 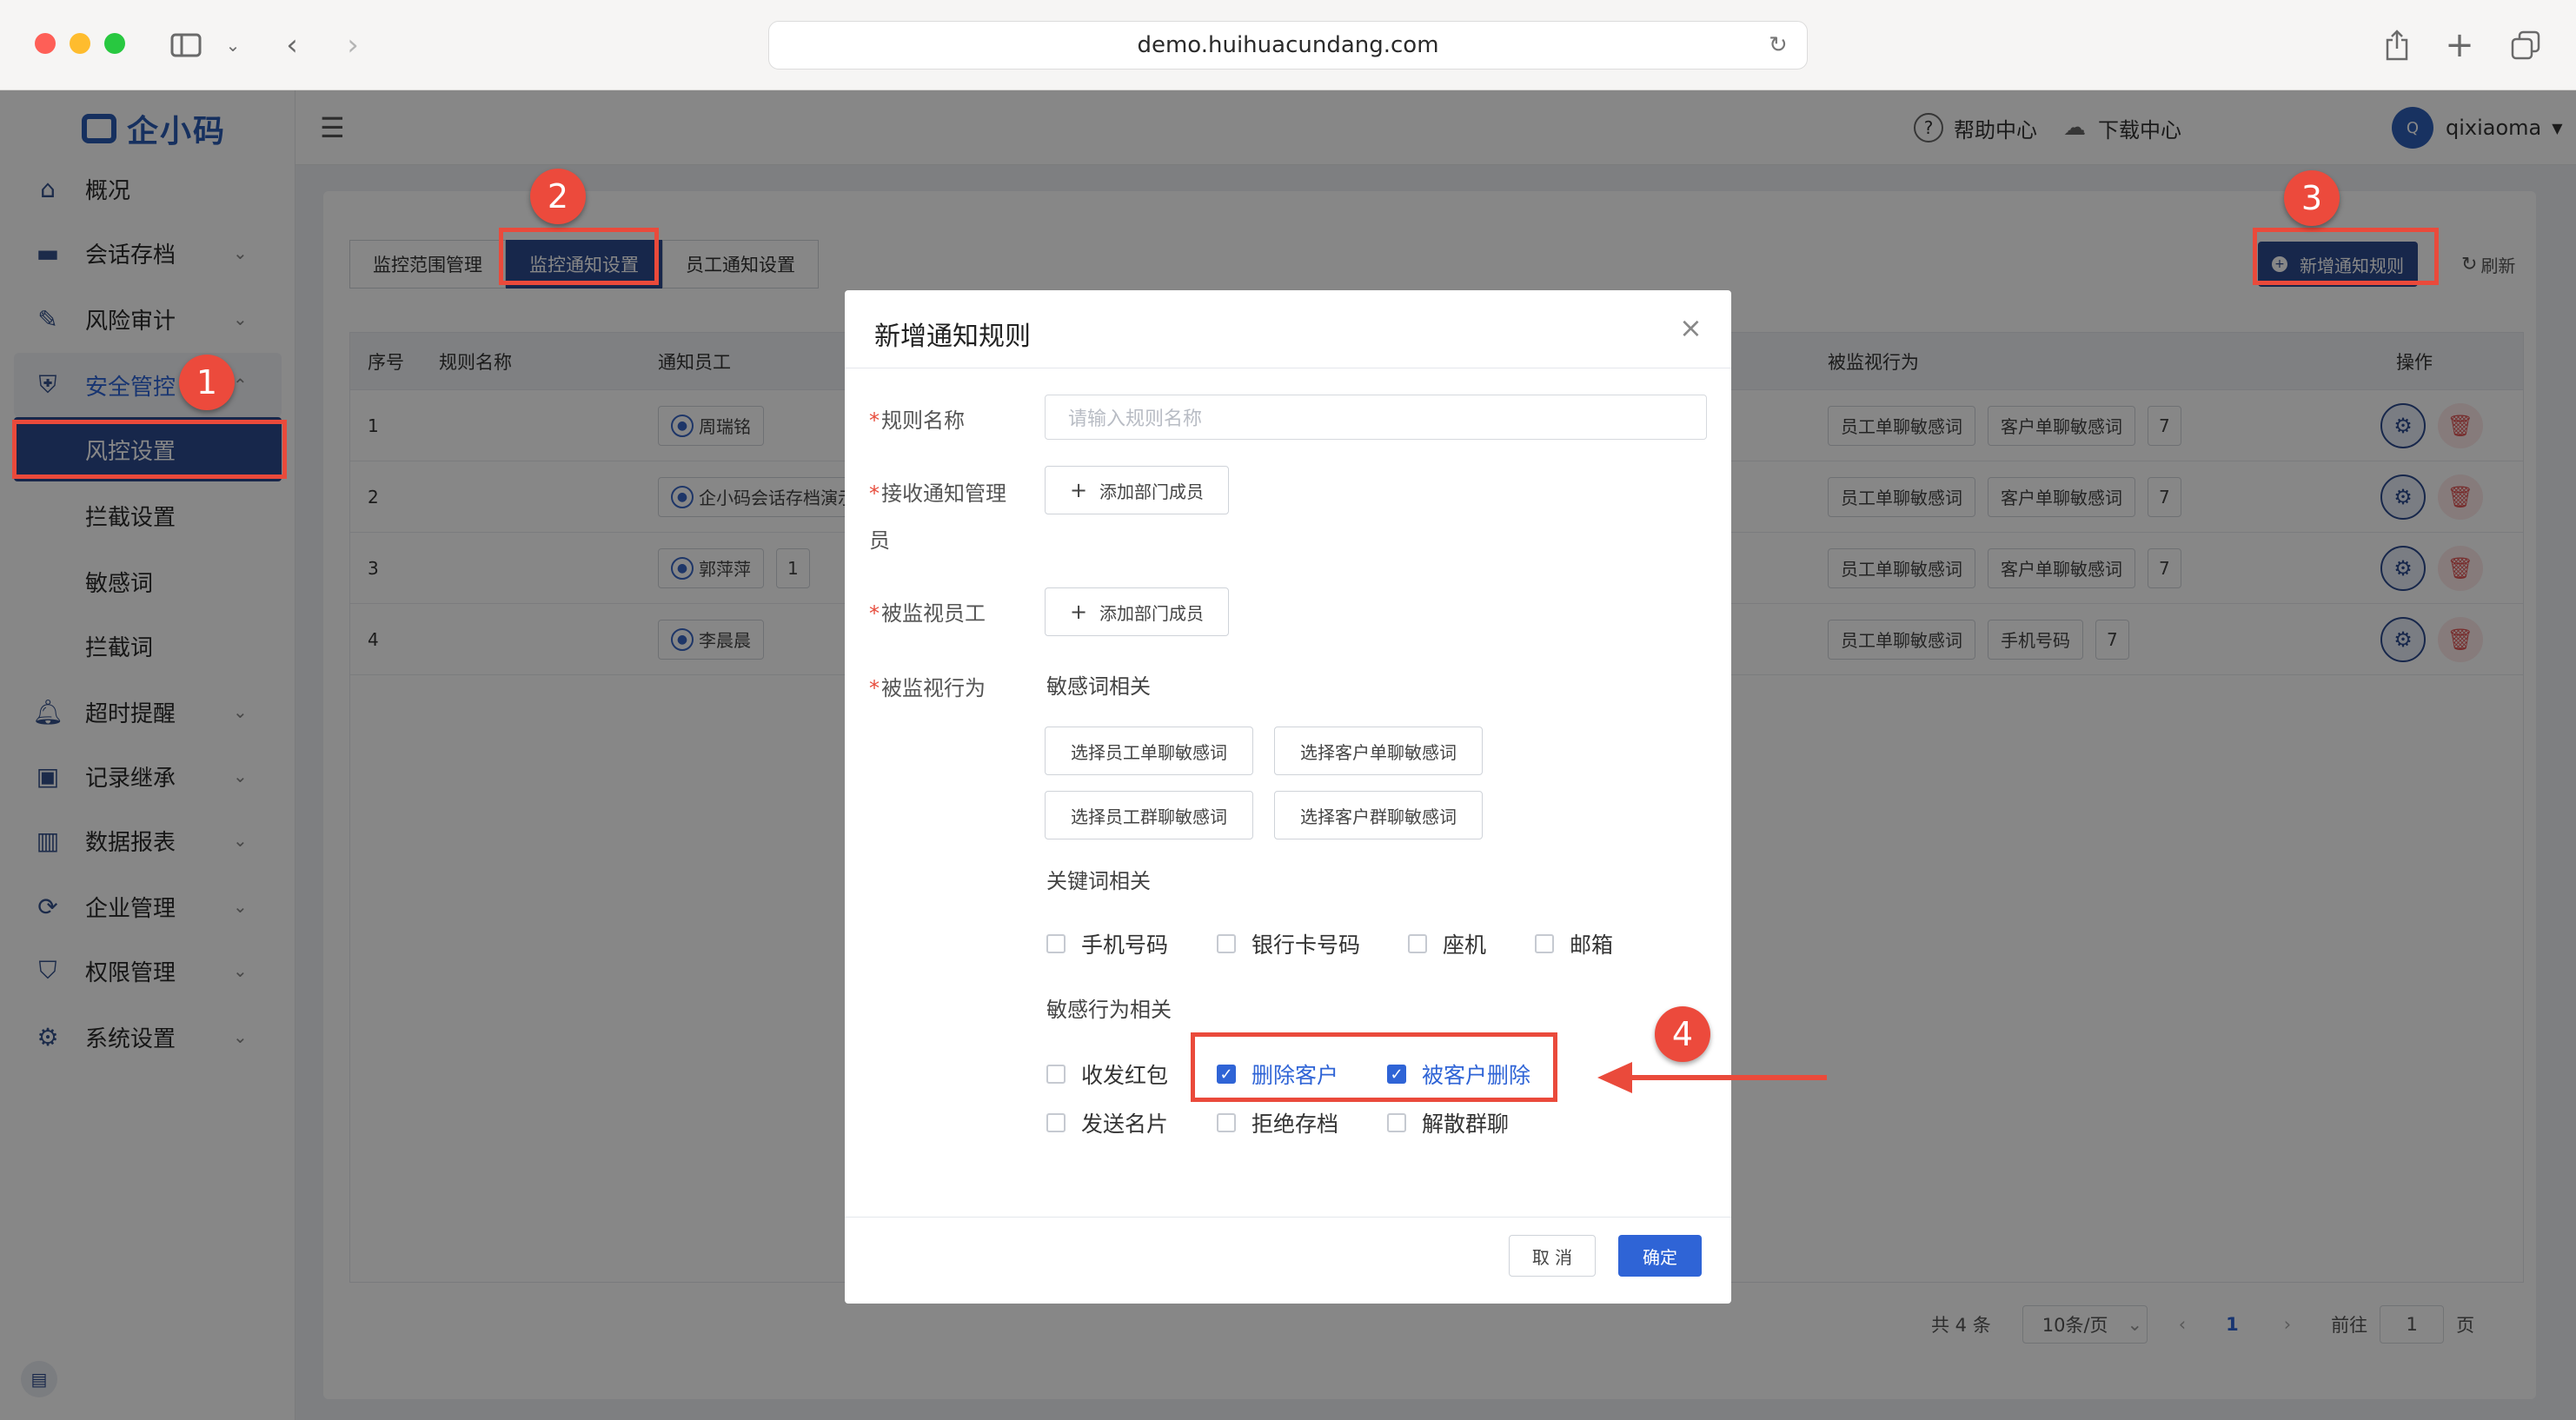 I want to click on share-icon, so click(x=2397, y=45).